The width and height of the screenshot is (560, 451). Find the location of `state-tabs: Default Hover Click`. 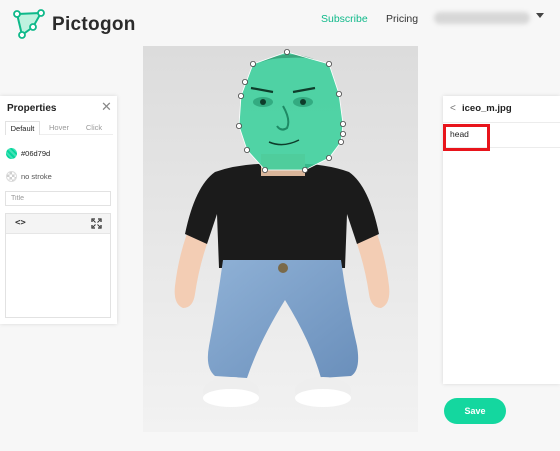

state-tabs: Default Hover Click is located at coordinates (59, 128).